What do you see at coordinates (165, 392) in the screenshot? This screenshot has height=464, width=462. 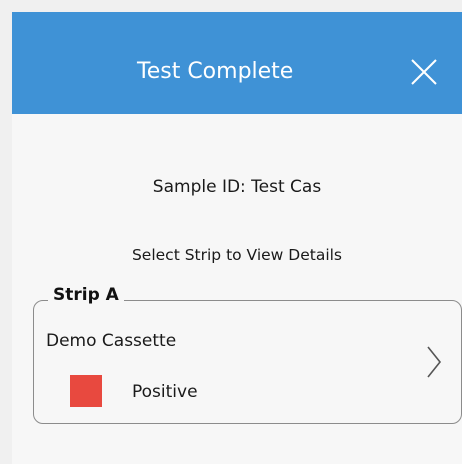 I see `strip-status: Positive` at bounding box center [165, 392].